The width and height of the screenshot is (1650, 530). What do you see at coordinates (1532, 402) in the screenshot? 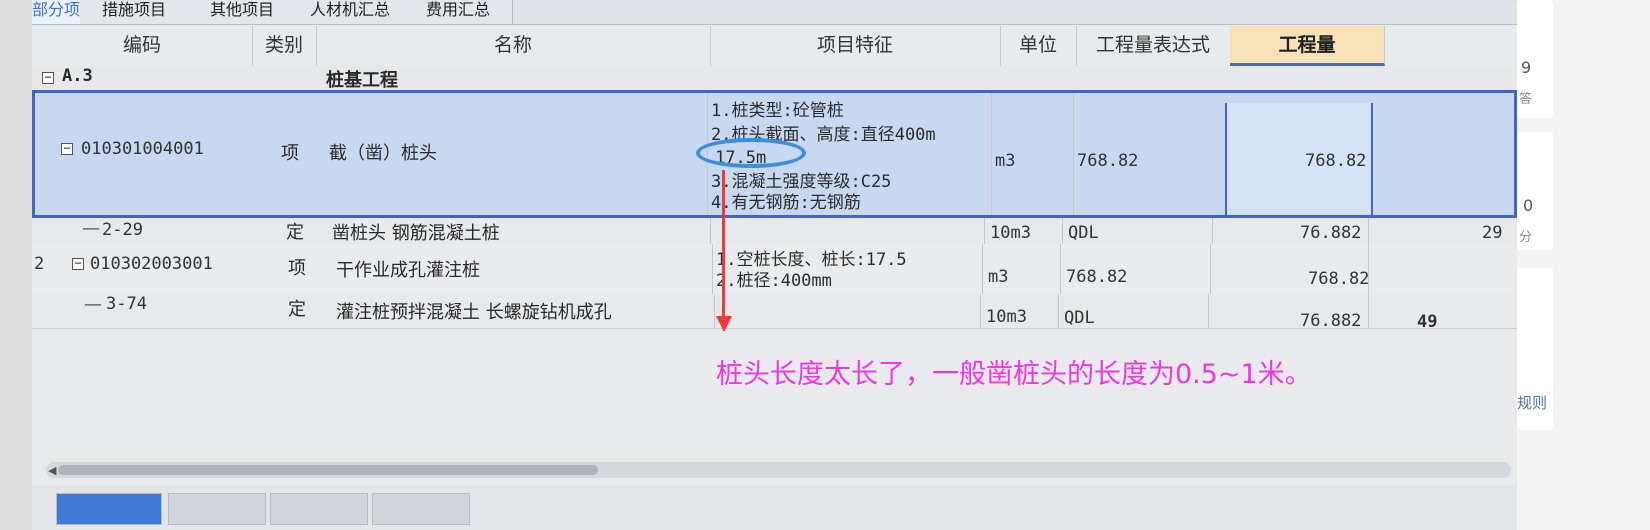
I see `side-link: 规则` at bounding box center [1532, 402].